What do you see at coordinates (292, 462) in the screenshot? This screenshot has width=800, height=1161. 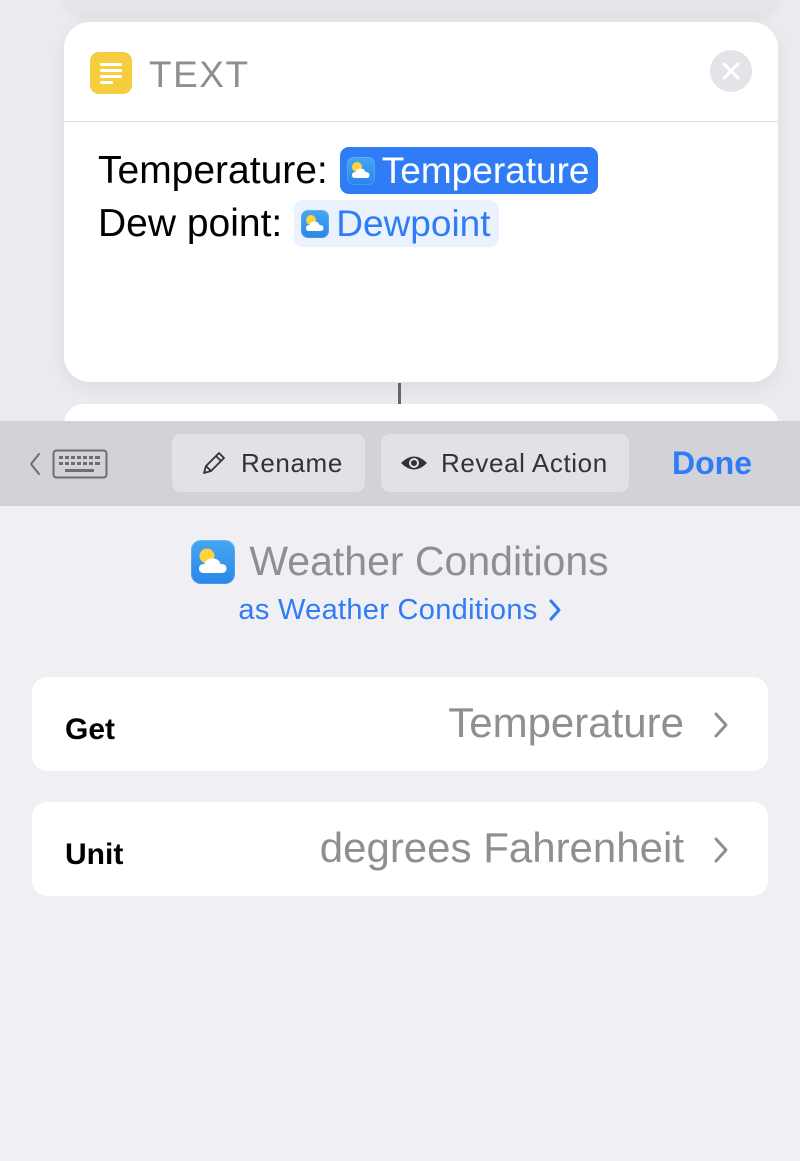 I see `rename-label: Rename` at bounding box center [292, 462].